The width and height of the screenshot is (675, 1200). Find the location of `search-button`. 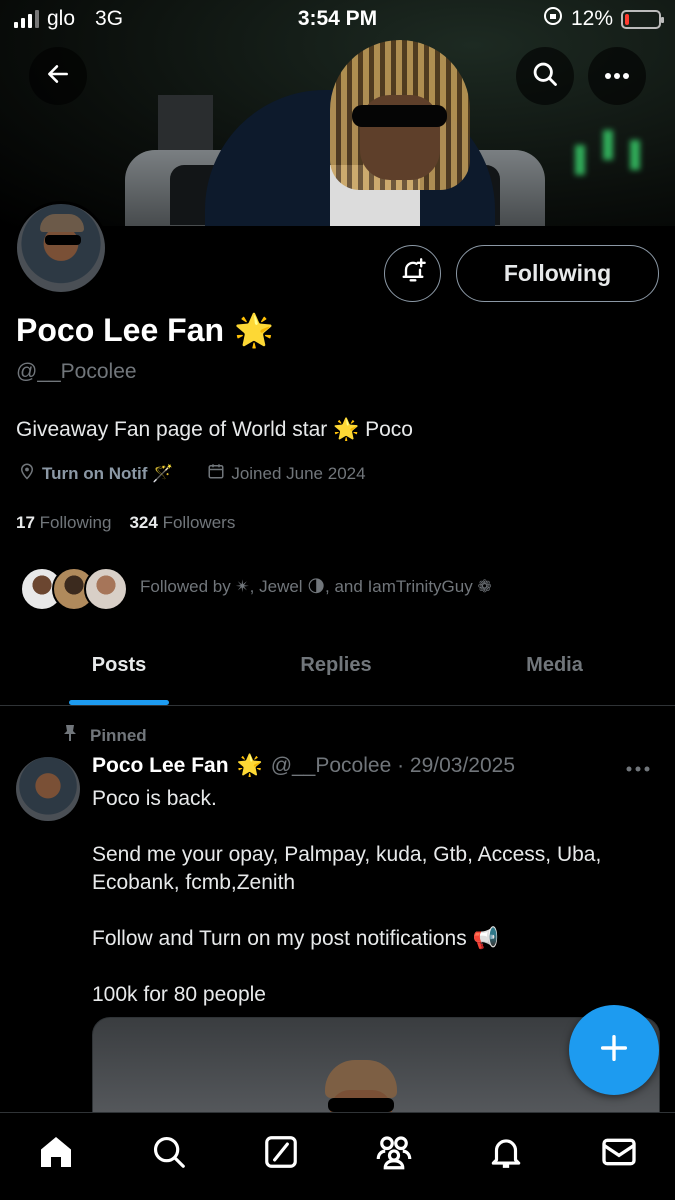

search-button is located at coordinates (545, 76).